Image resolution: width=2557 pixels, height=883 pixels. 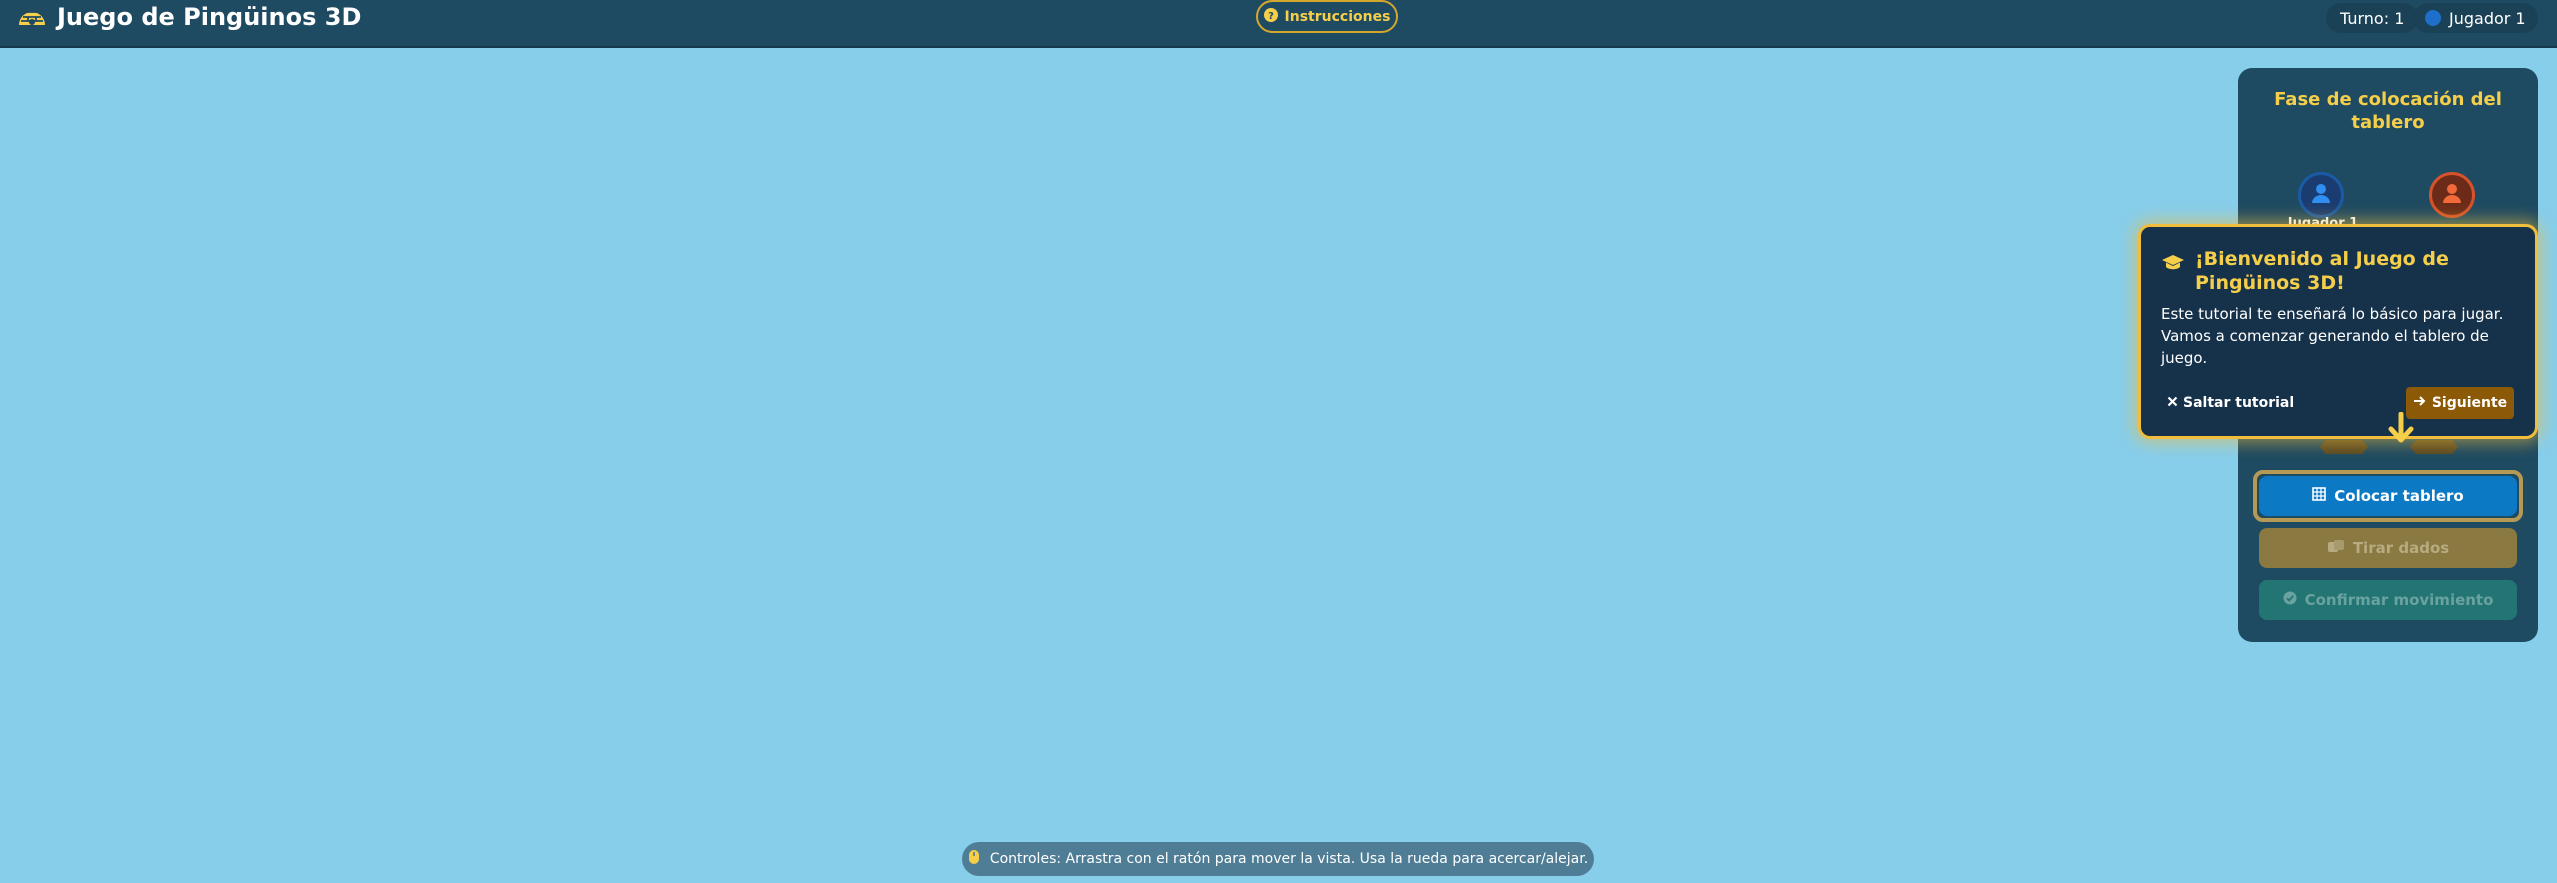 What do you see at coordinates (2336, 548) in the screenshot?
I see `dice-icon` at bounding box center [2336, 548].